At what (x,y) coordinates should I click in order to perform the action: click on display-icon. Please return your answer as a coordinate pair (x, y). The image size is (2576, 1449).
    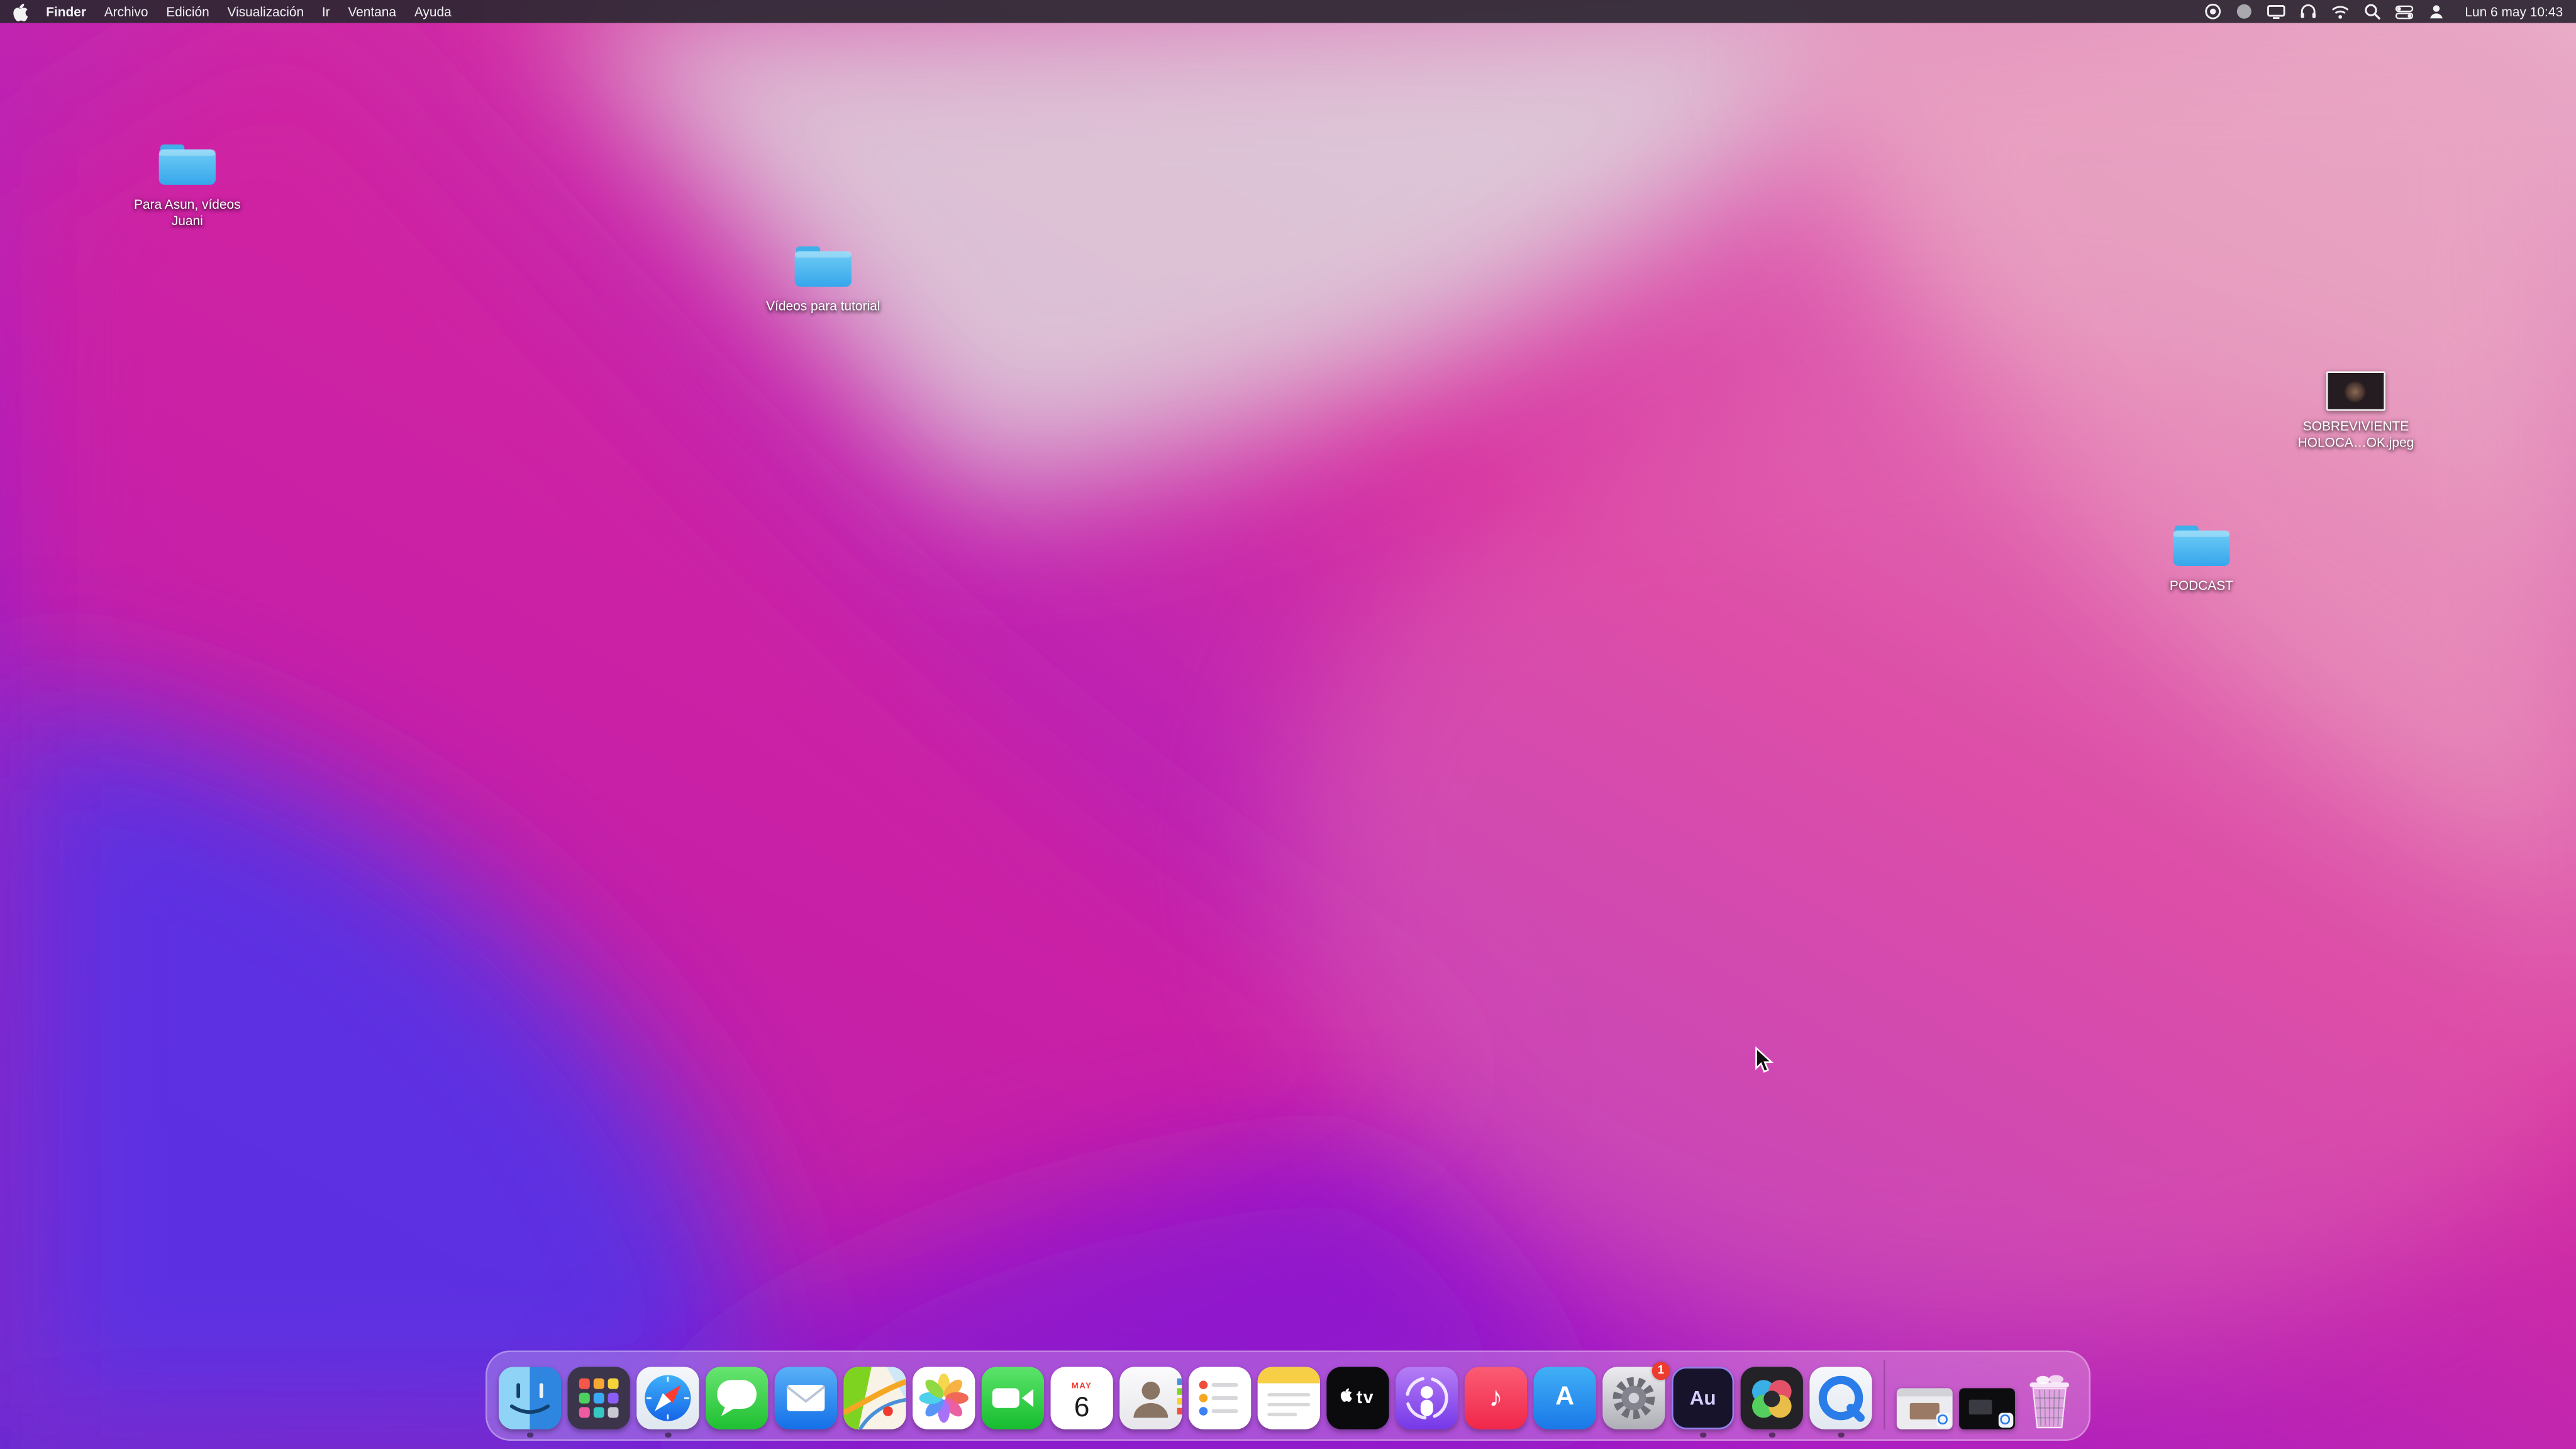
    Looking at the image, I should click on (2277, 11).